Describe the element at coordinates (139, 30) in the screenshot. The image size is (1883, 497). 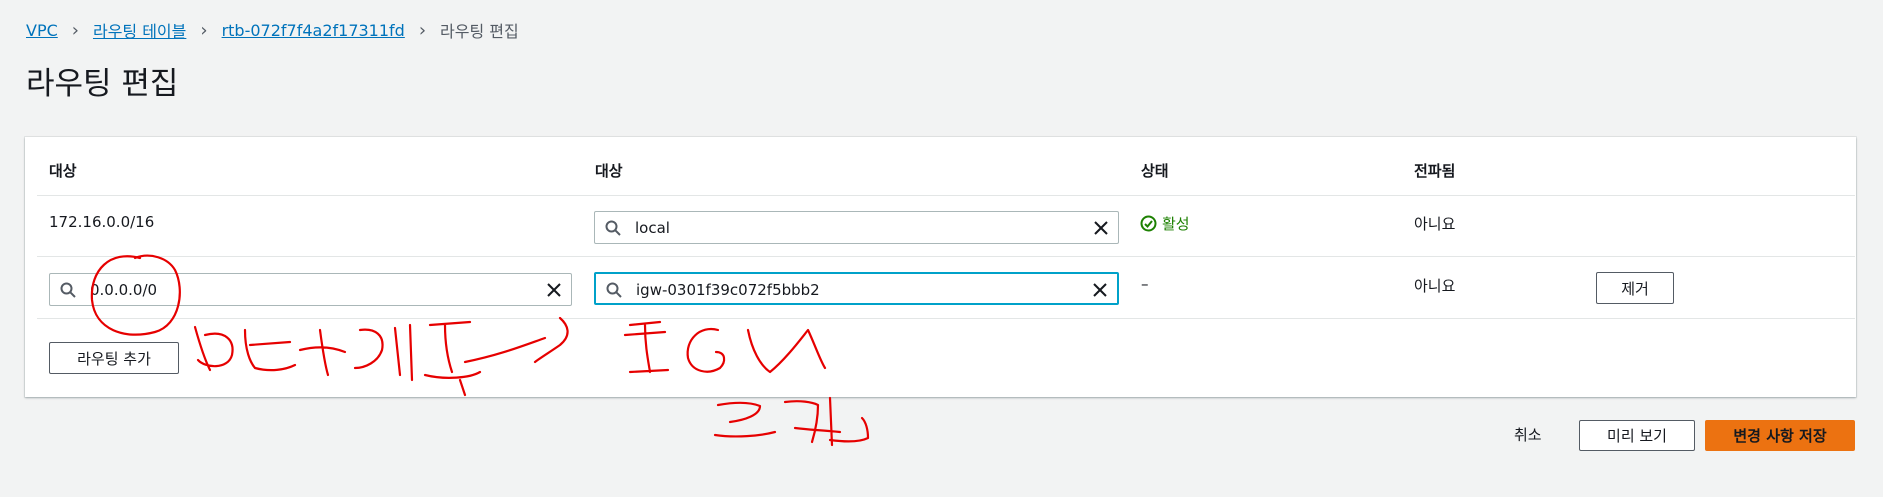
I see `breadcrumb-route-tables: 라우팅 테이블` at that location.